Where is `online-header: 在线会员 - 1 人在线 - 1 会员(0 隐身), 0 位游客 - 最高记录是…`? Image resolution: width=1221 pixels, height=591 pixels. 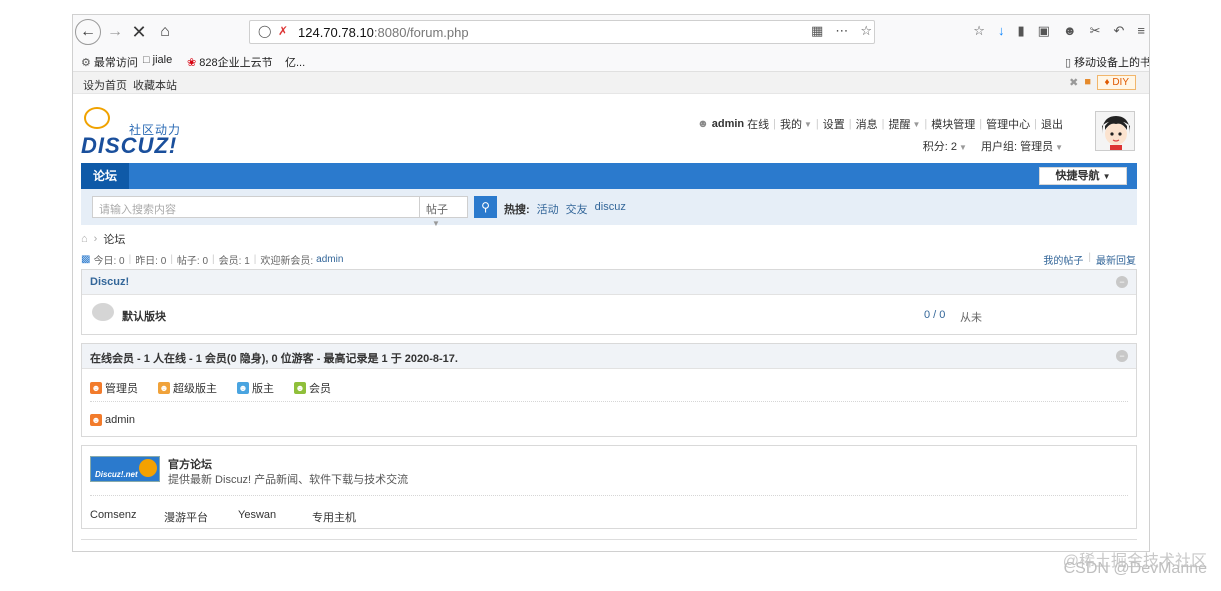 online-header: 在线会员 - 1 人在线 - 1 会员(0 隐身), 0 位游客 - 最高记录是… is located at coordinates (609, 356).